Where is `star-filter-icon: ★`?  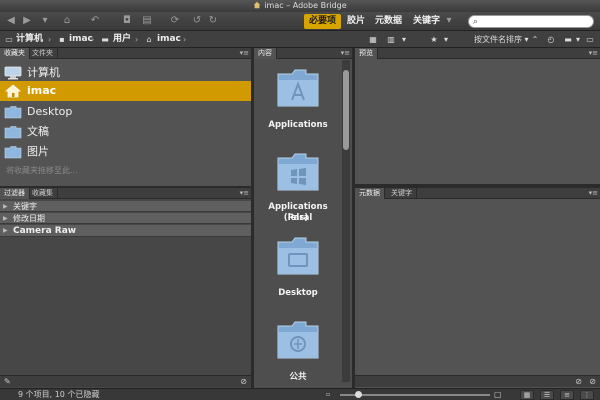
star-filter-icon: ★ is located at coordinates (434, 39).